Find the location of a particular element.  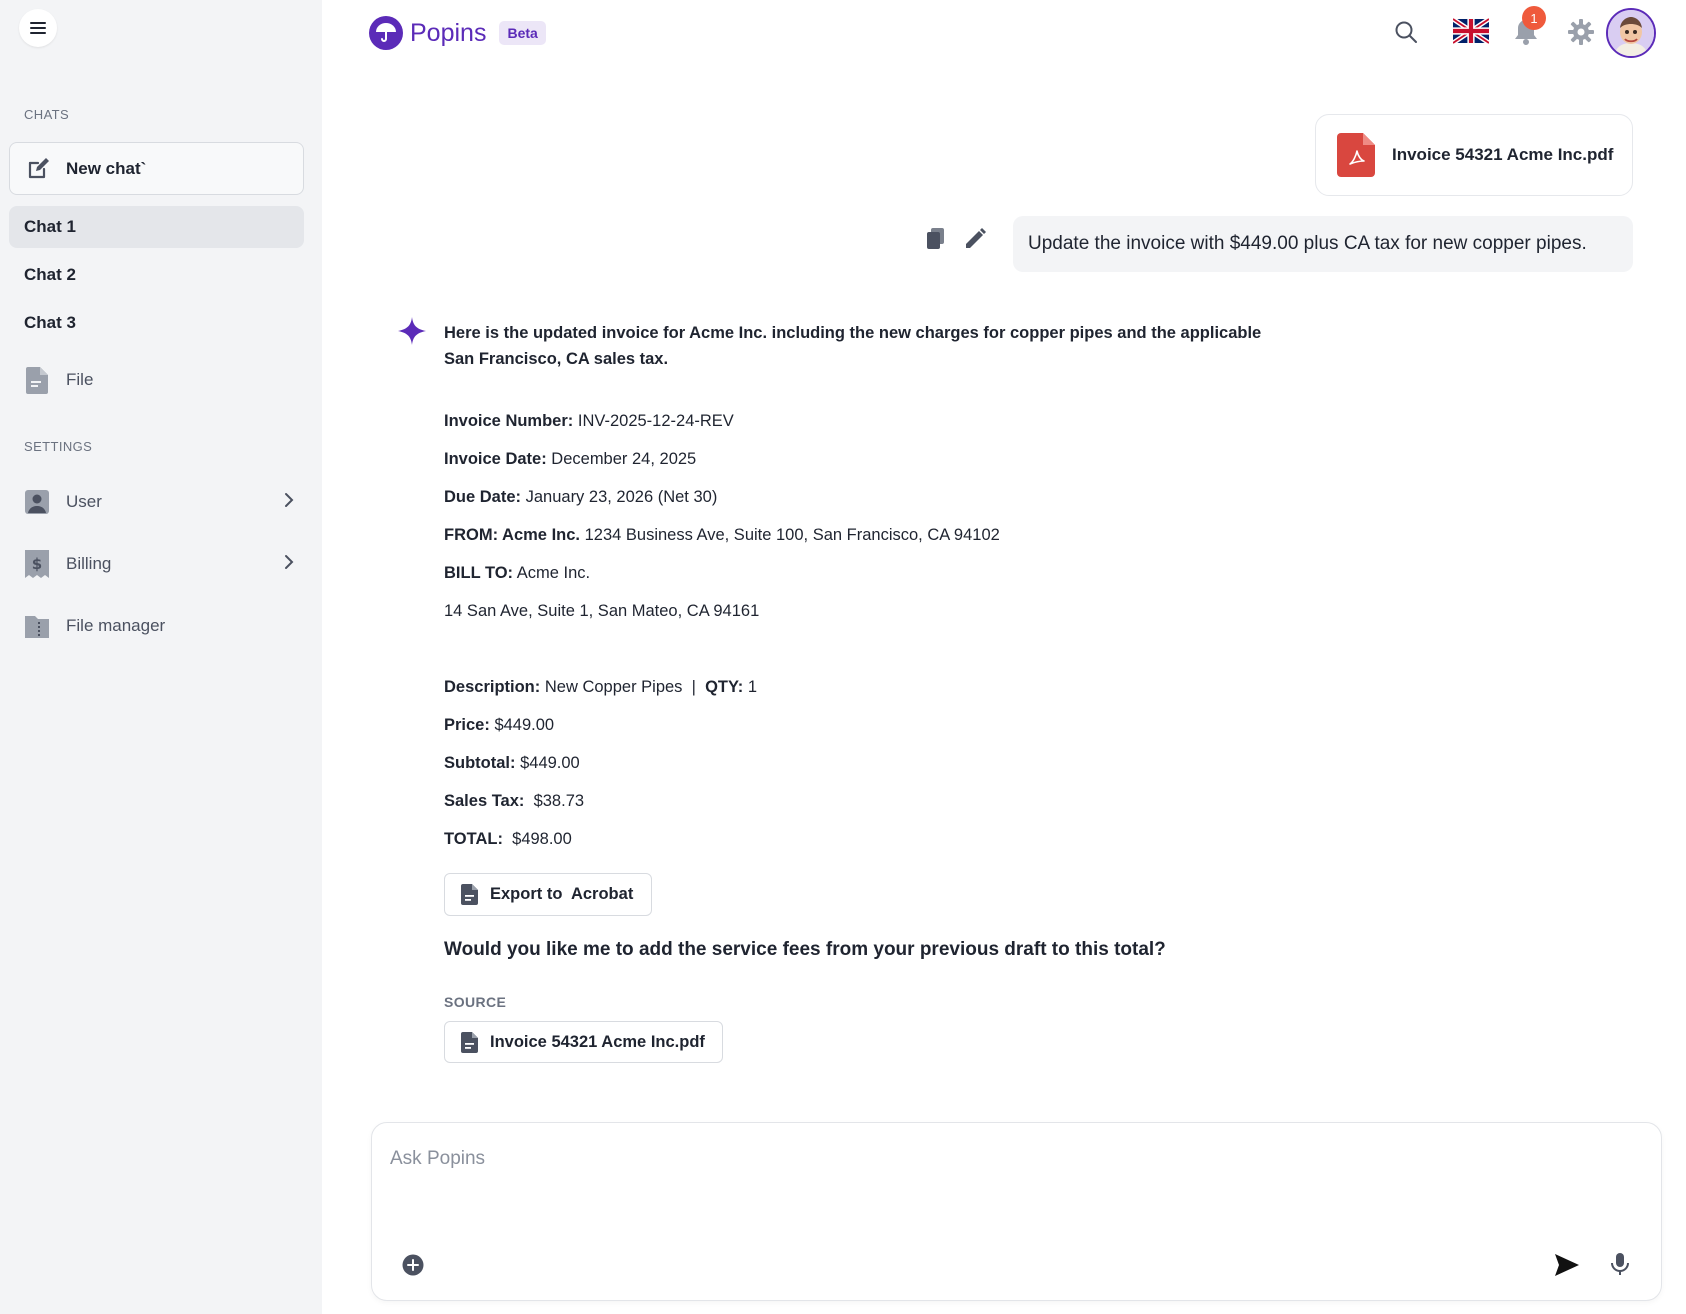

chat-label: Chat 2 is located at coordinates (50, 274).